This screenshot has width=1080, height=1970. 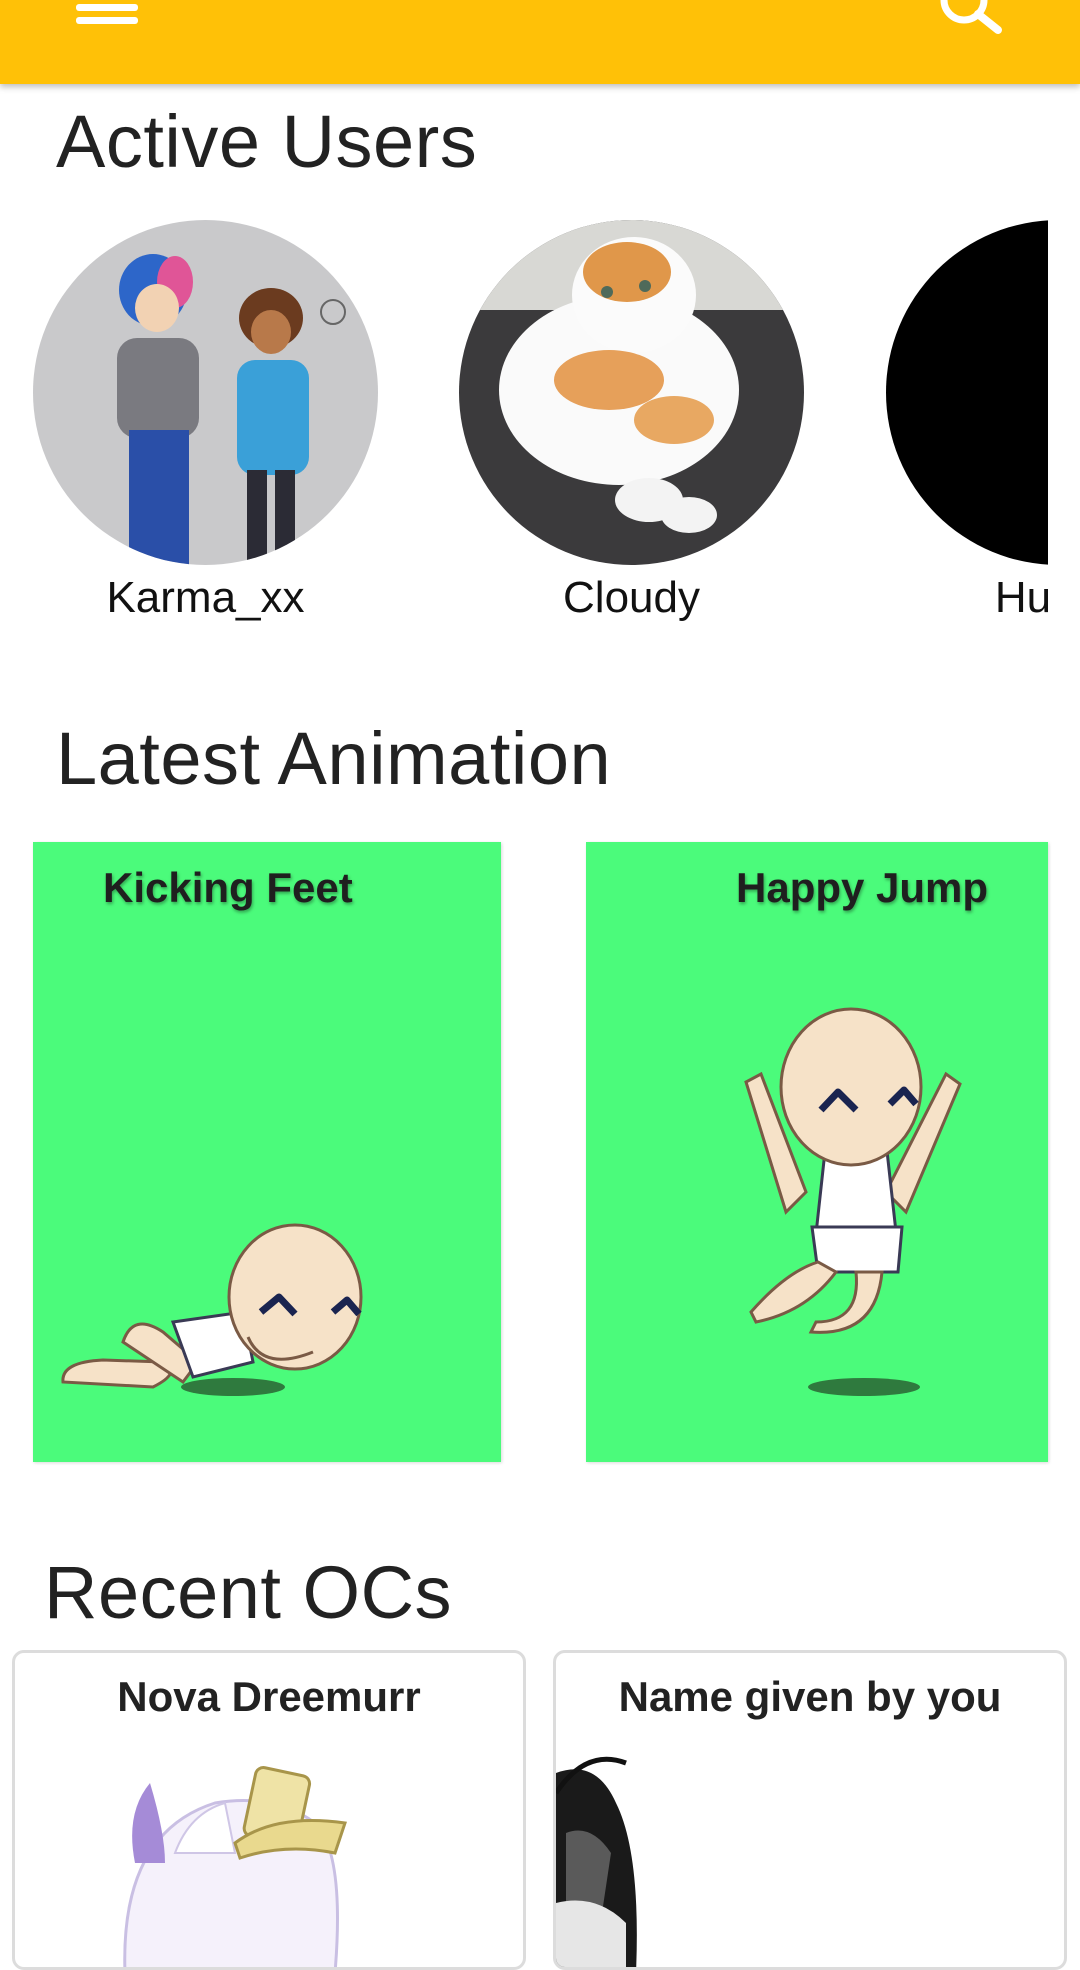 I want to click on user-item-cloudy: Cloudy, so click(x=631, y=421).